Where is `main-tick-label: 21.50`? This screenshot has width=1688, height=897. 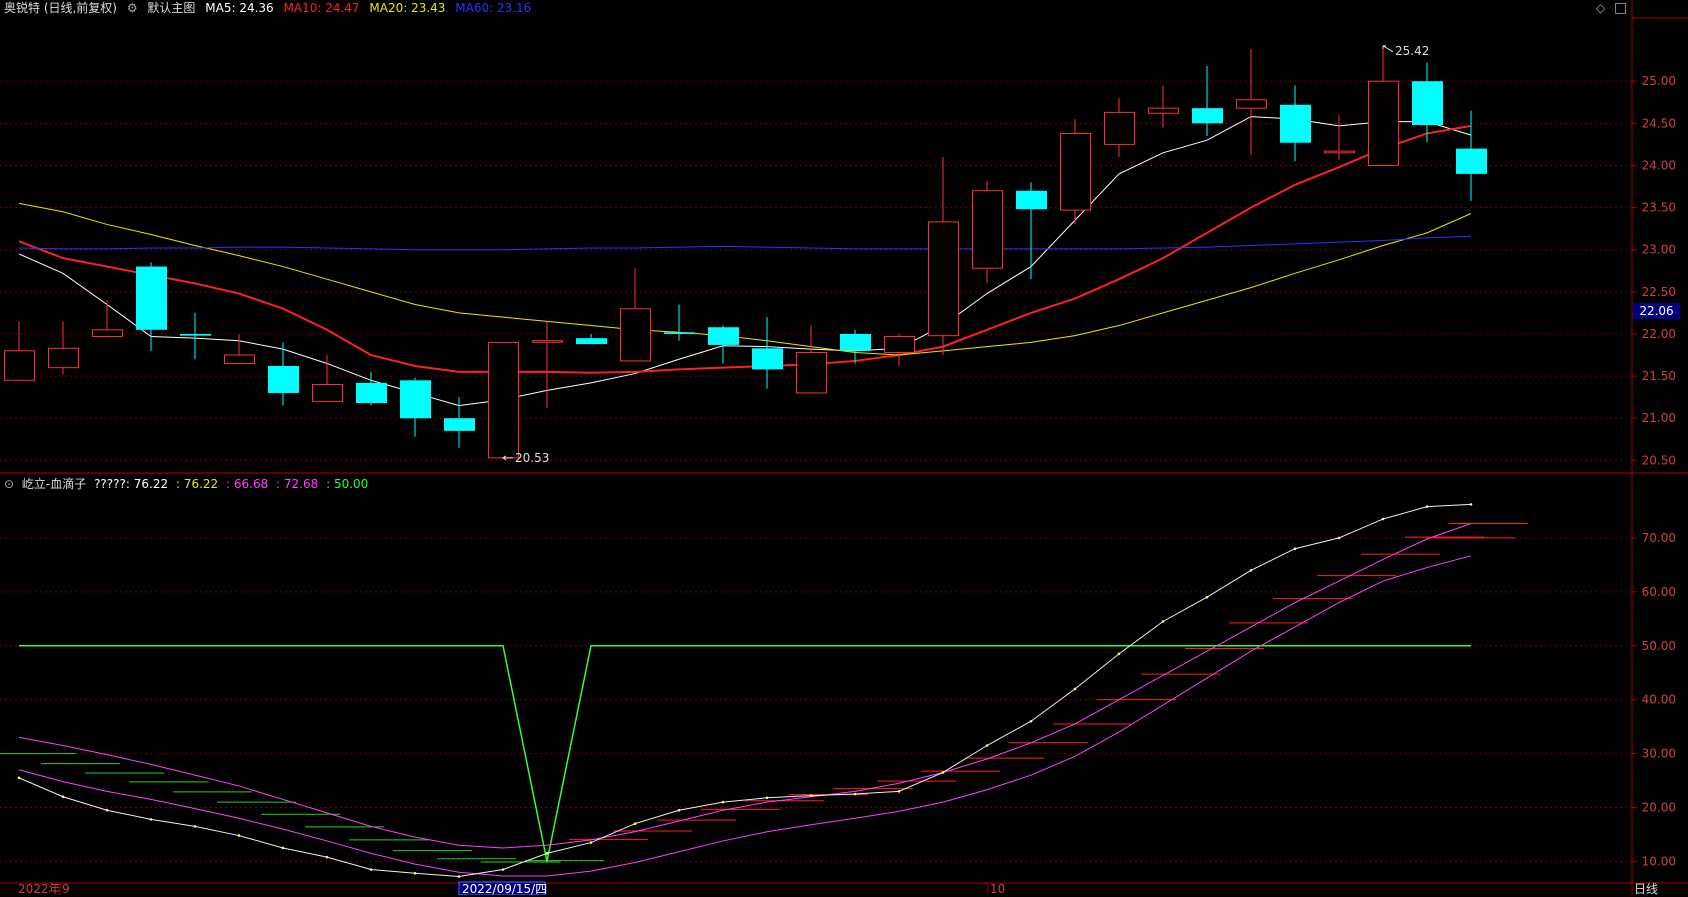
main-tick-label: 21.50 is located at coordinates (1659, 376).